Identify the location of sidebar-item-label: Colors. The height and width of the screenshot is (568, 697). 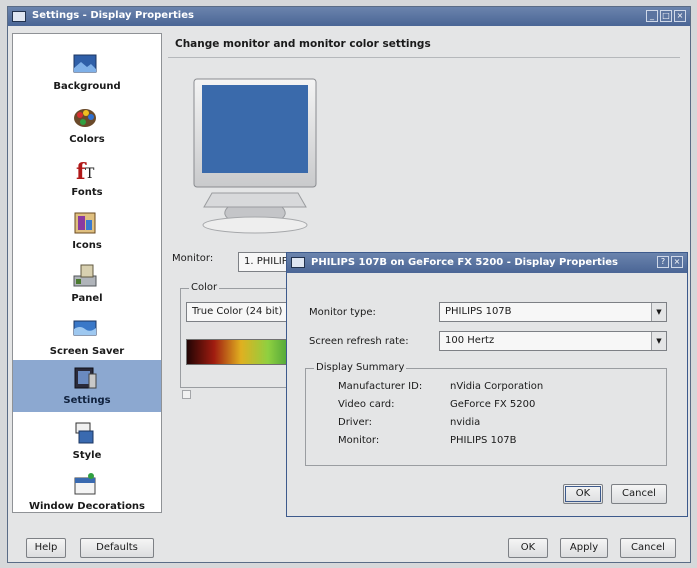
(87, 139).